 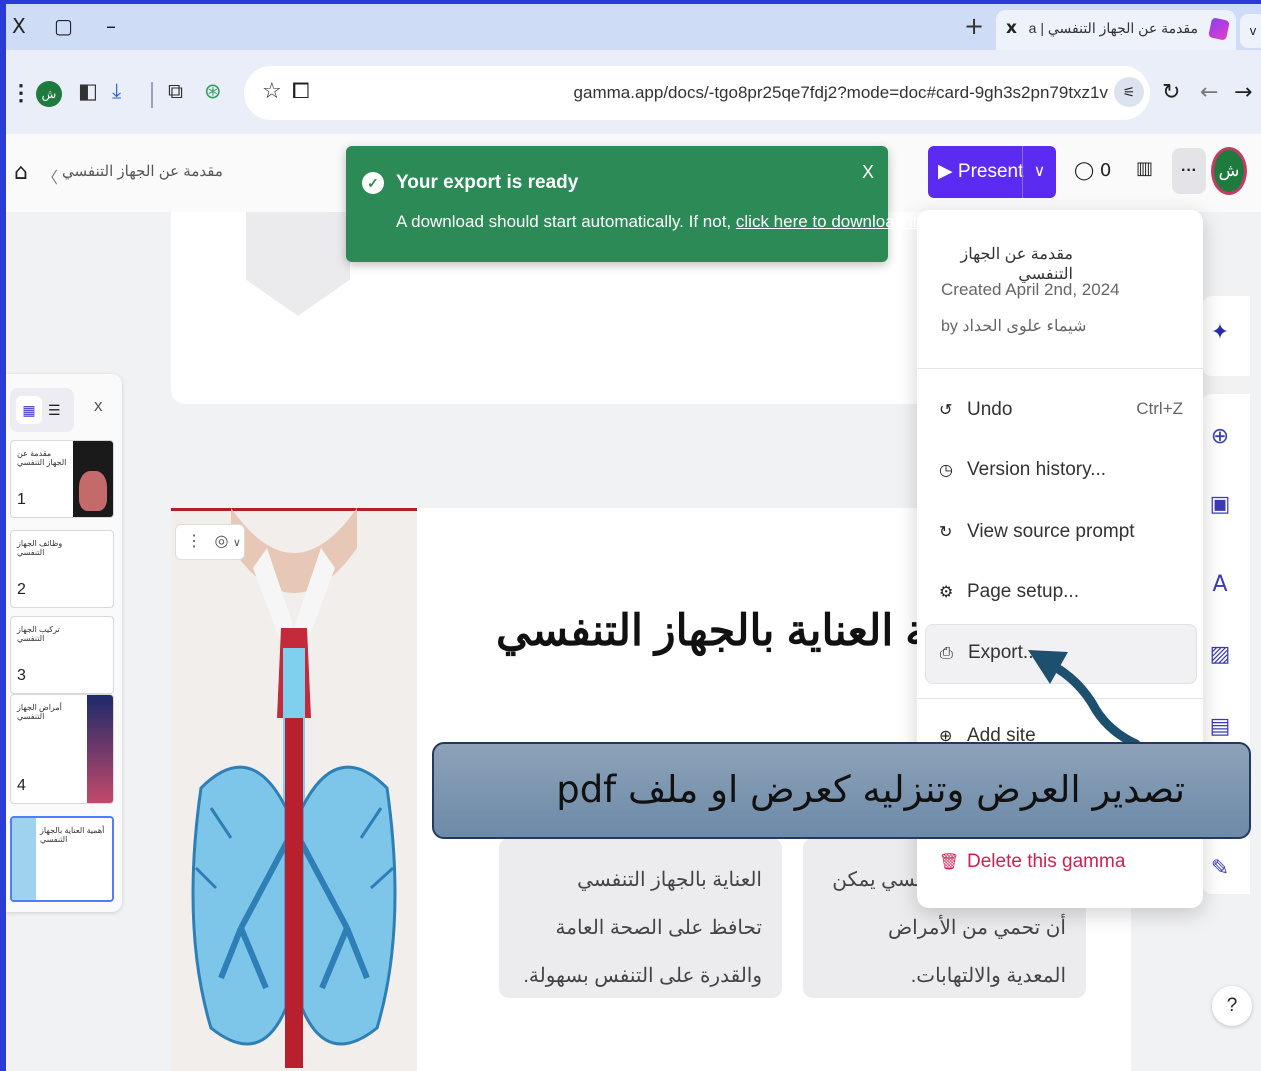 I want to click on star-icon: ☆, so click(x=272, y=91).